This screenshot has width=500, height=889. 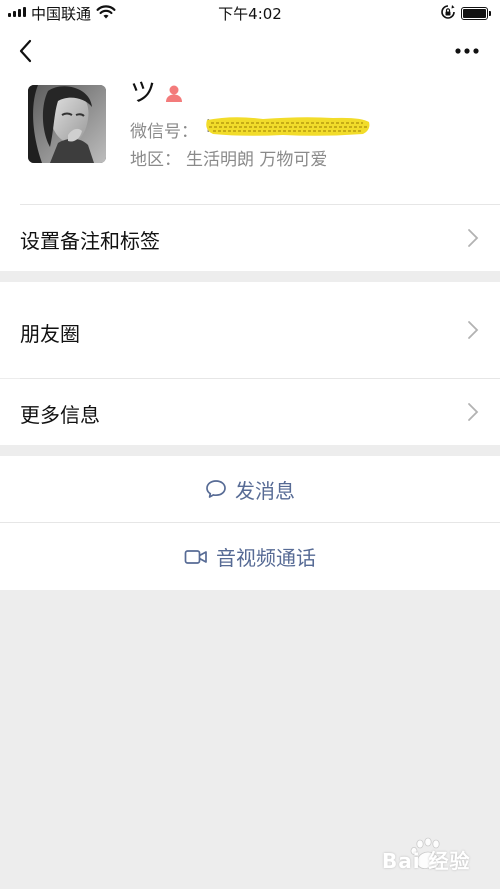 I want to click on rotation-lock-icon, so click(x=448, y=12).